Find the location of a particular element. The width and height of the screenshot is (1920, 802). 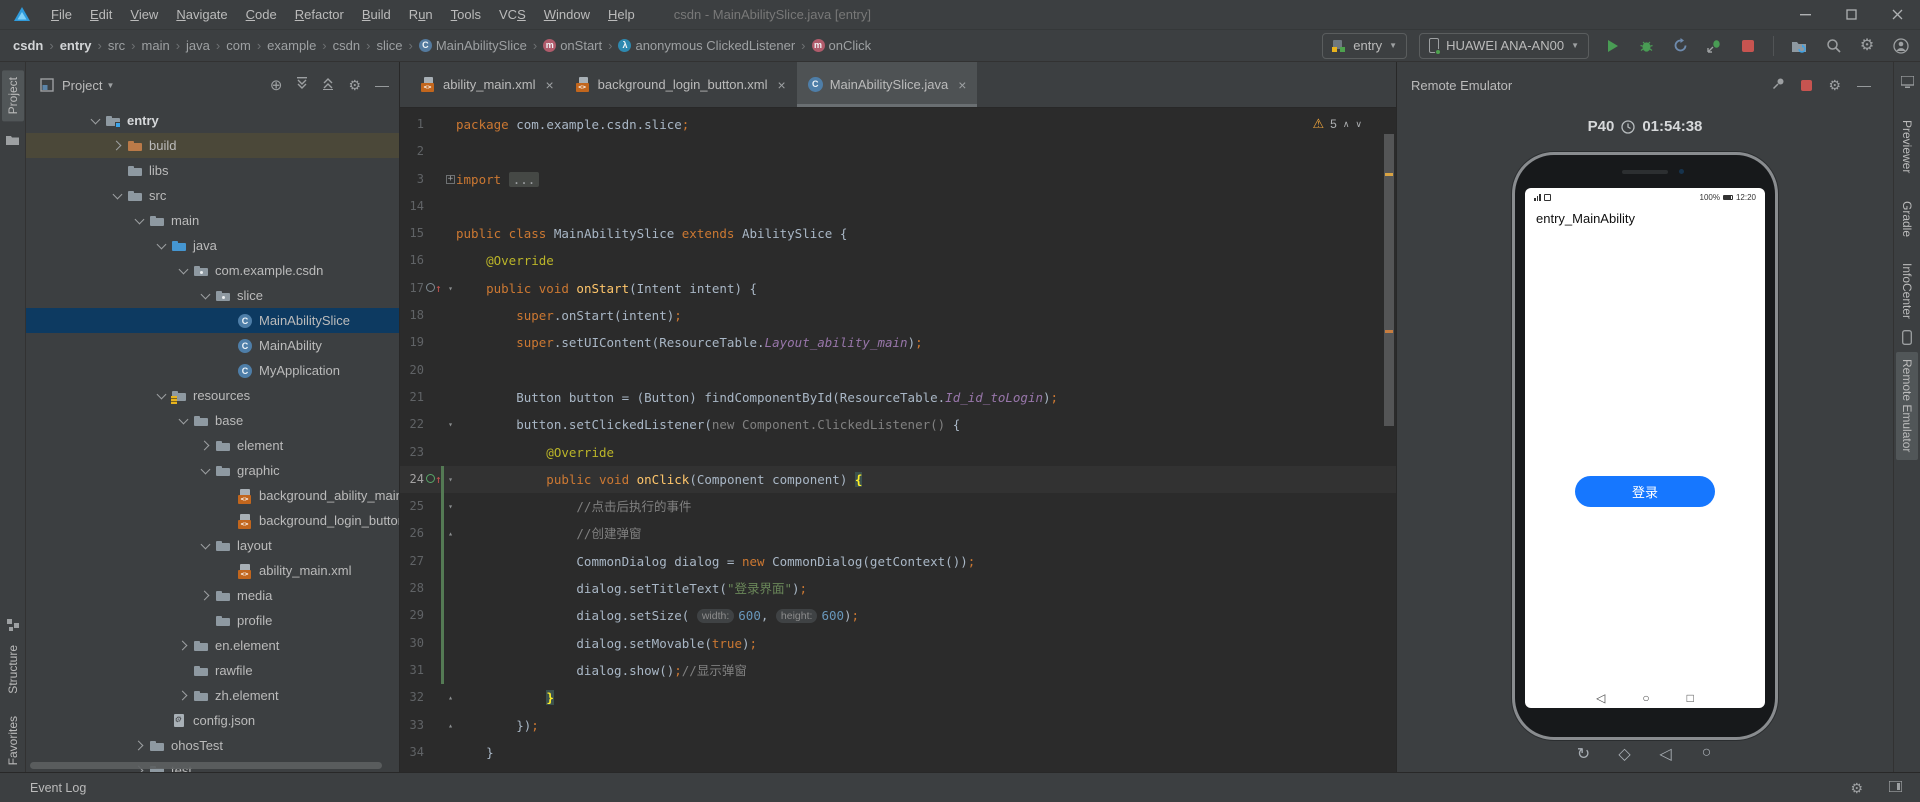

code-line-25: 25 ▾ //点击后执行的事件 is located at coordinates (898, 507).